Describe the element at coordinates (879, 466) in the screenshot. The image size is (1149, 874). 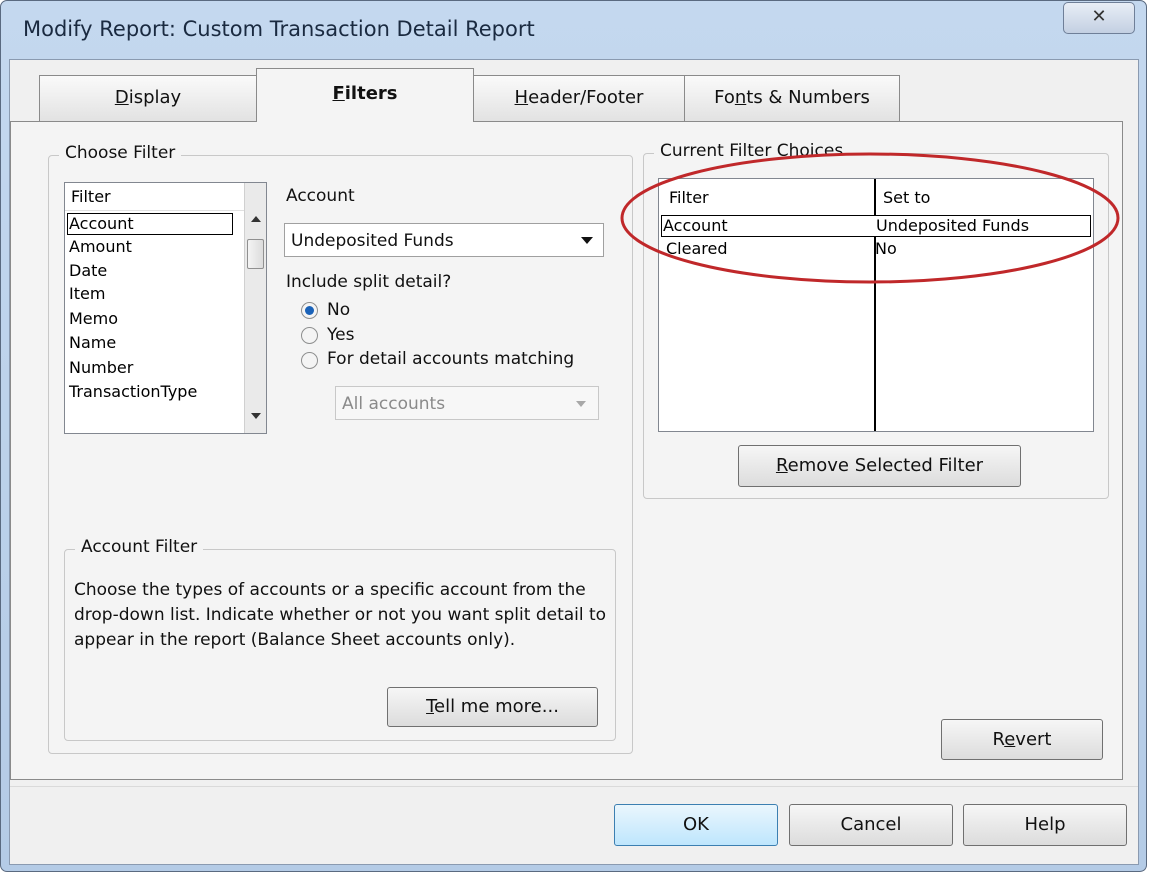
I see `remove-selected-filter-button: Remove Selected Filter` at that location.